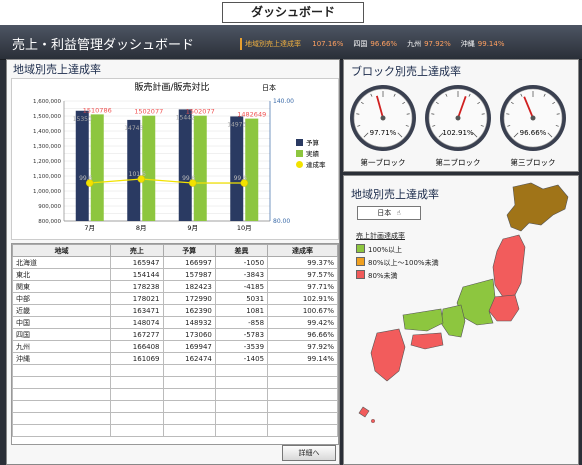 The height and width of the screenshot is (465, 582). What do you see at coordinates (309, 453) in the screenshot?
I see `detail-button: 詳細へ` at bounding box center [309, 453].